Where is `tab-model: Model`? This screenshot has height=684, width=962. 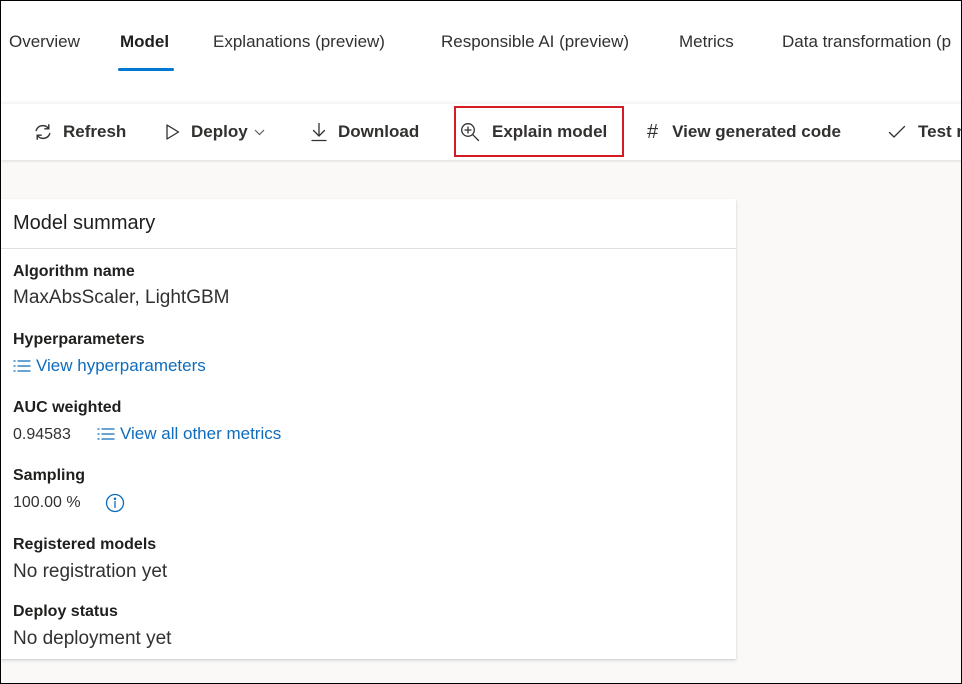
tab-model: Model is located at coordinates (144, 42).